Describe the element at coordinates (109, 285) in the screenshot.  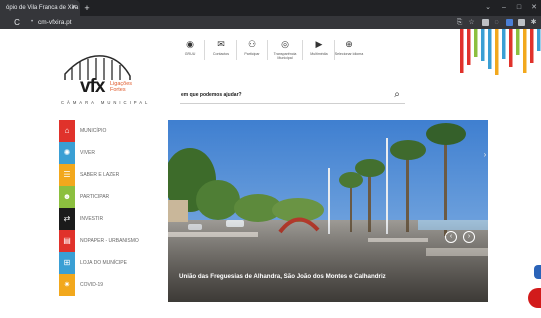
I see `sidebar-item-covid-19: ✷ COVID-19` at that location.